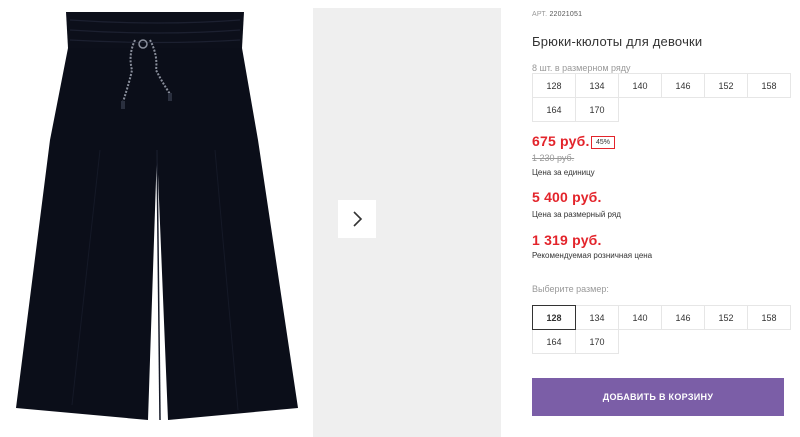 The width and height of the screenshot is (800, 437). What do you see at coordinates (566, 14) in the screenshot?
I see `article-value: 22021051` at bounding box center [566, 14].